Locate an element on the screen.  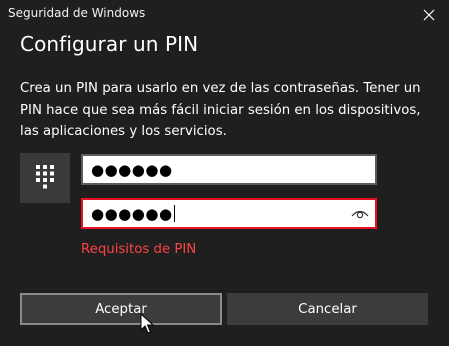
confirm-pin-input: ●●●●●● is located at coordinates (229, 213).